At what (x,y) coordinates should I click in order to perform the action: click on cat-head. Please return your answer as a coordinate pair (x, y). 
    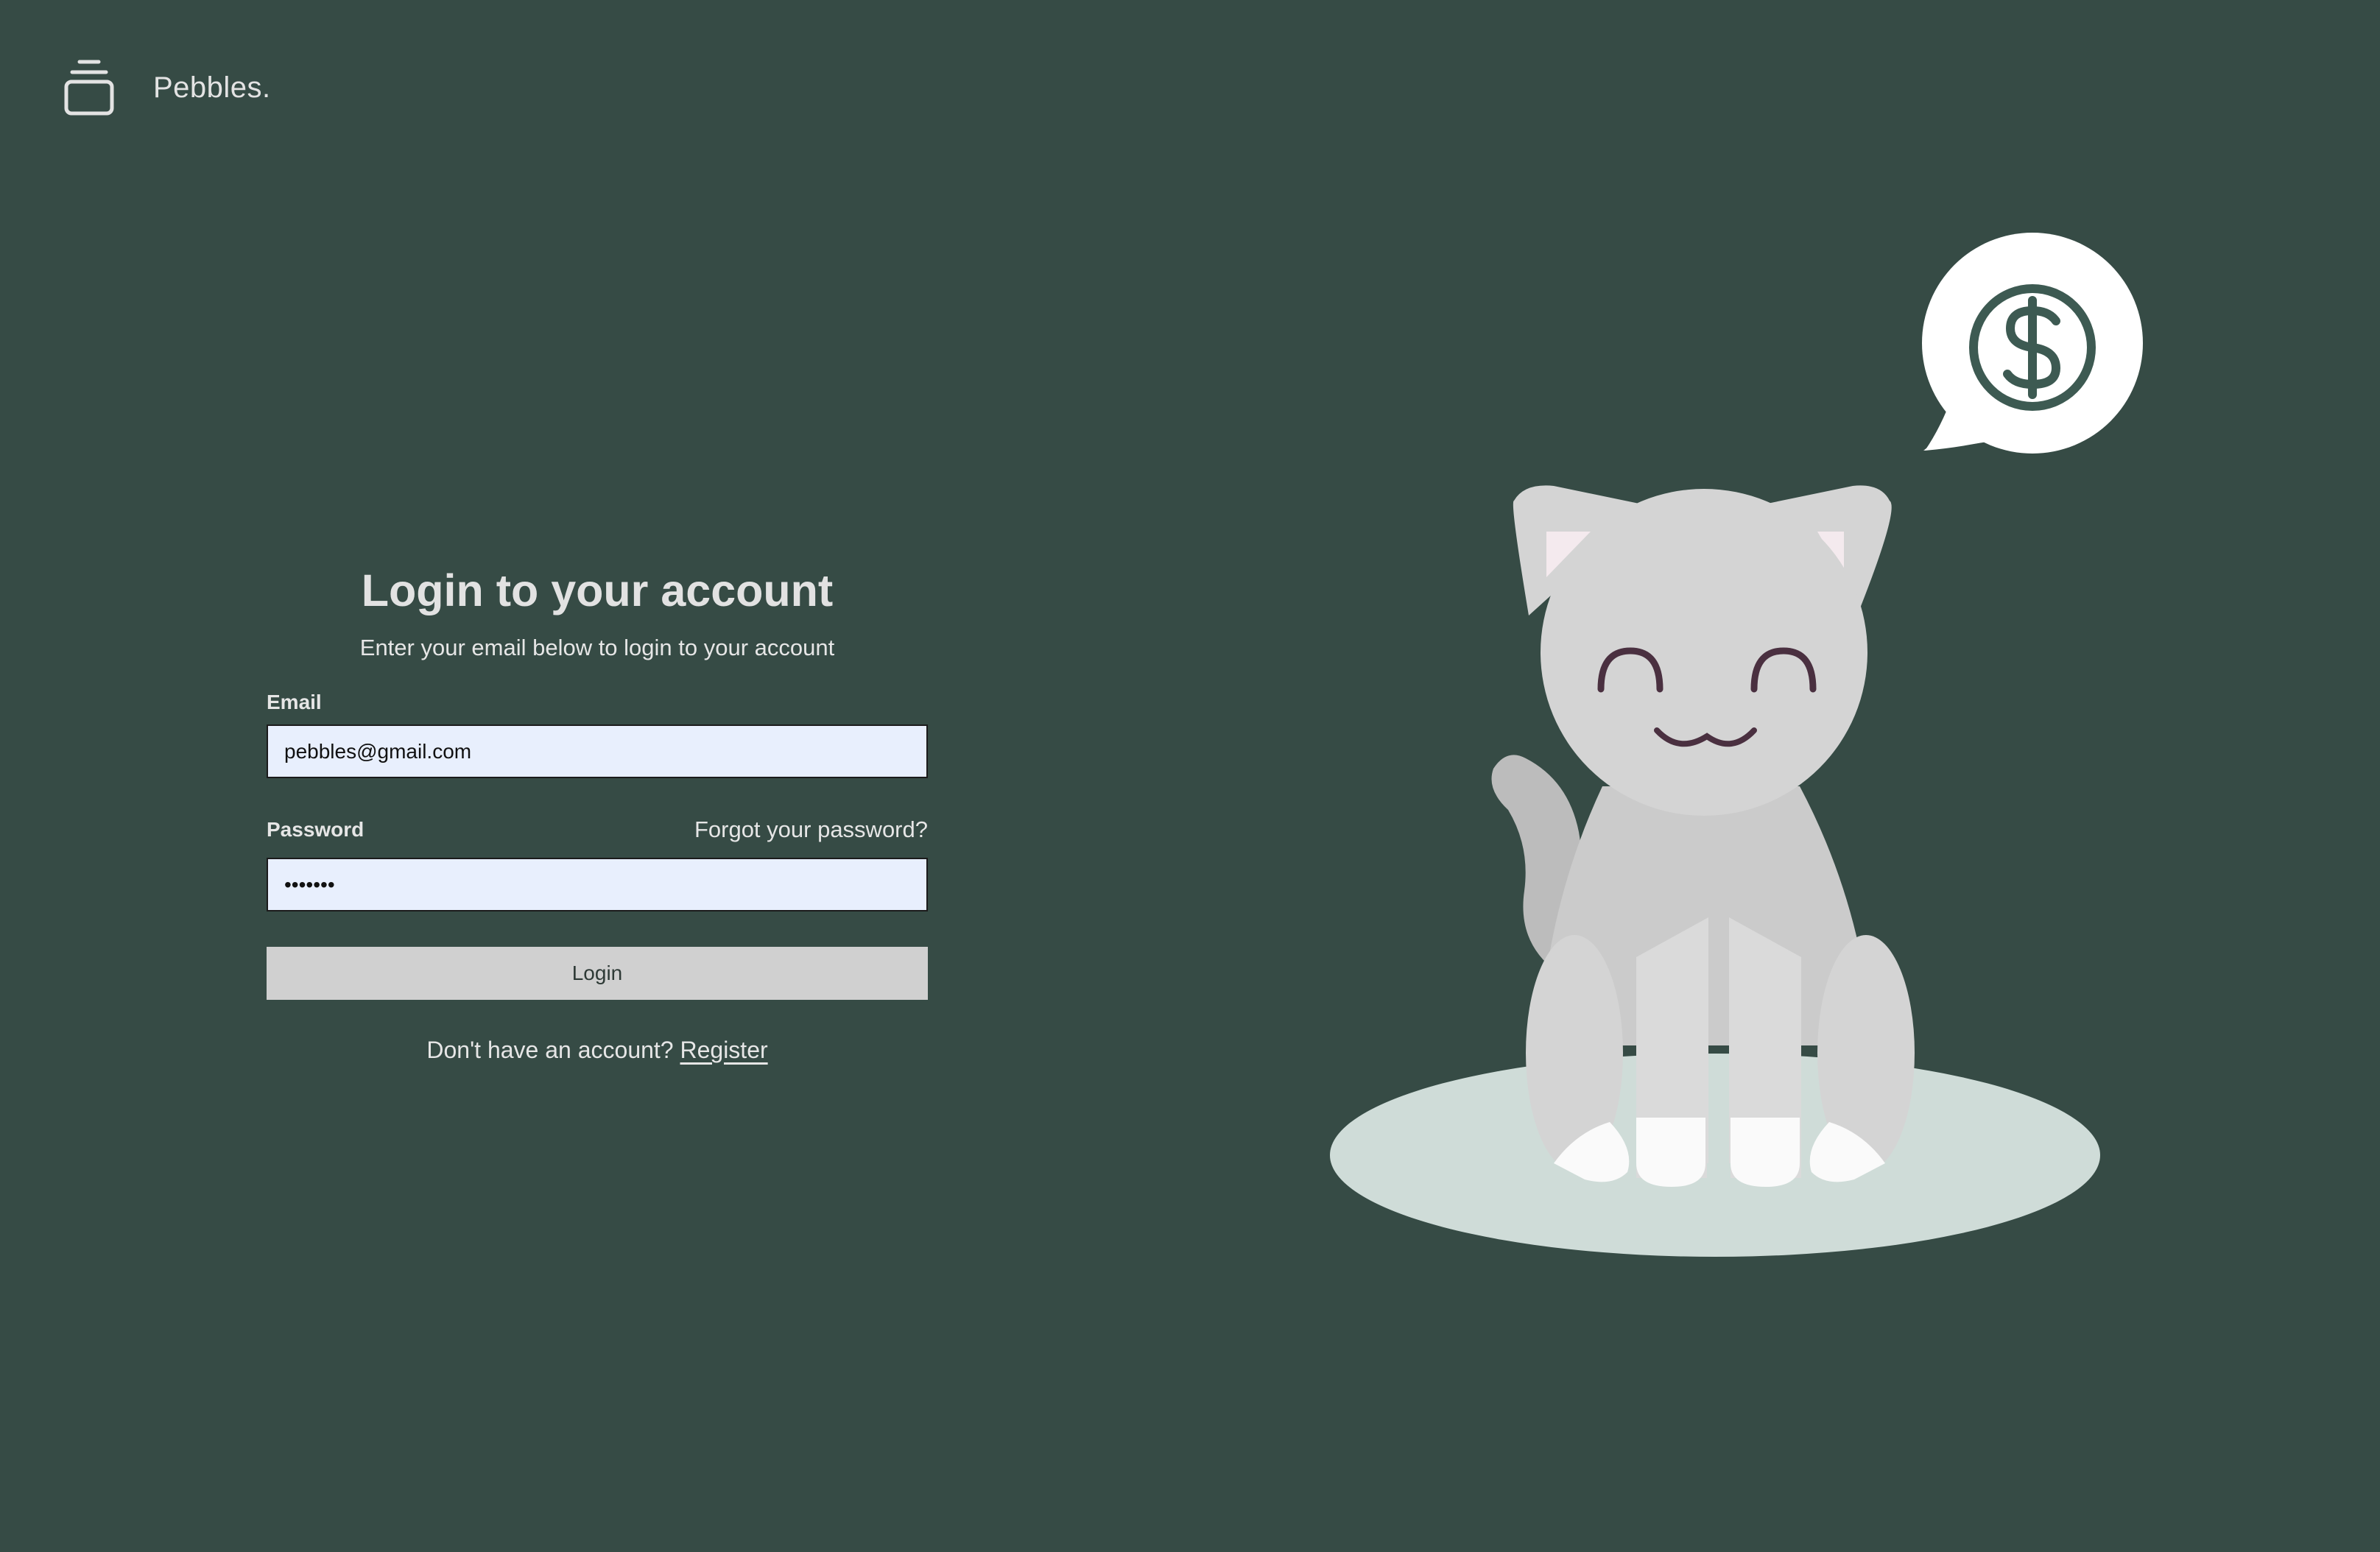
    Looking at the image, I should click on (1702, 650).